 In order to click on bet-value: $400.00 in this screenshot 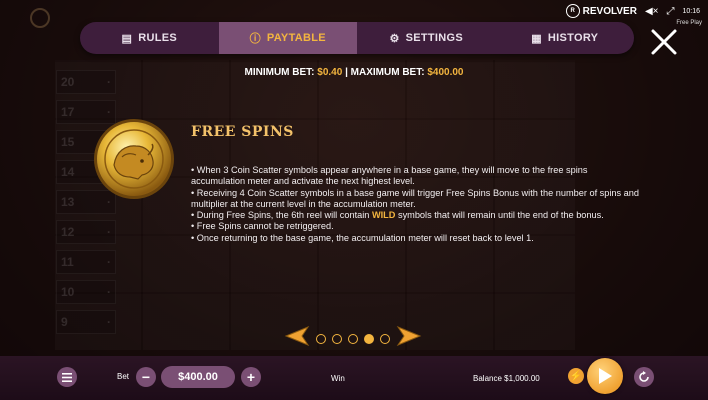, I will do `click(198, 377)`.